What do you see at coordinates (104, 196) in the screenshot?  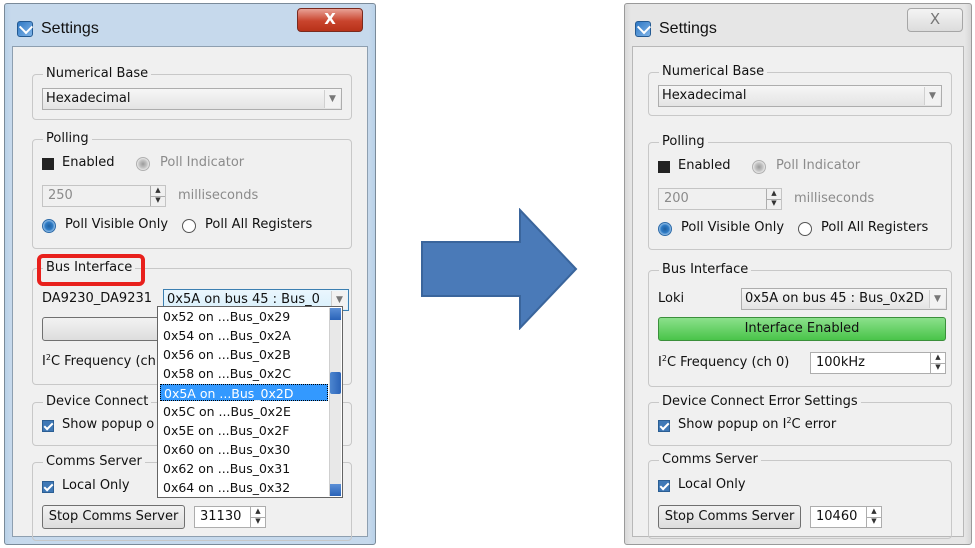 I see `poll-interval-spinner: 250 ▲ ▼` at bounding box center [104, 196].